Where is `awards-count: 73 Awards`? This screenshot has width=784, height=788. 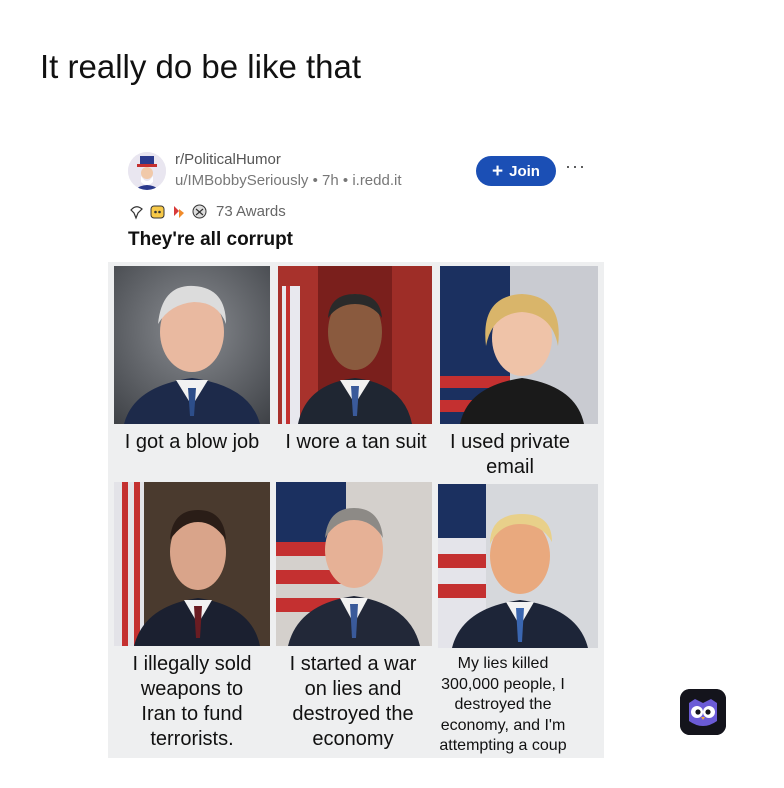 awards-count: 73 Awards is located at coordinates (251, 211).